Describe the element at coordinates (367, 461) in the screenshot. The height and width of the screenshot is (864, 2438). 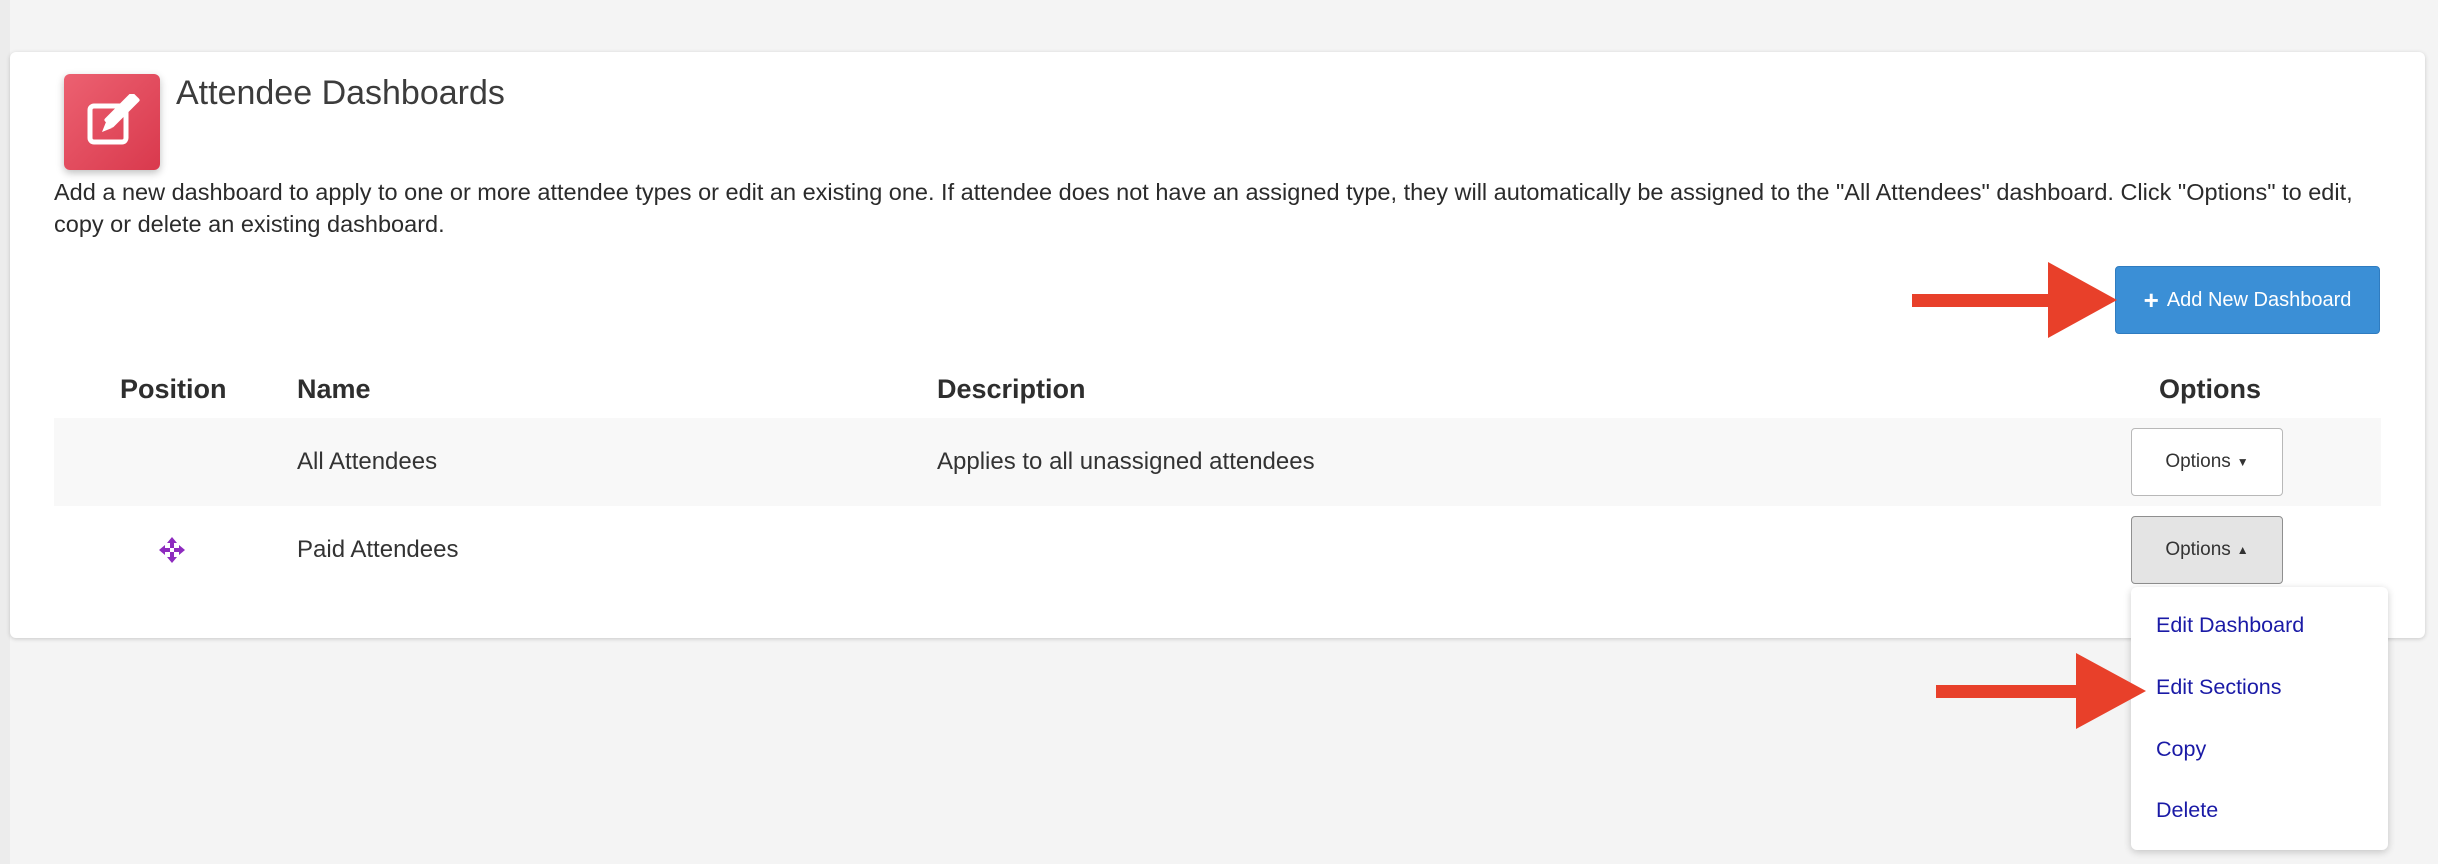
I see `row-name: All Attendees` at that location.